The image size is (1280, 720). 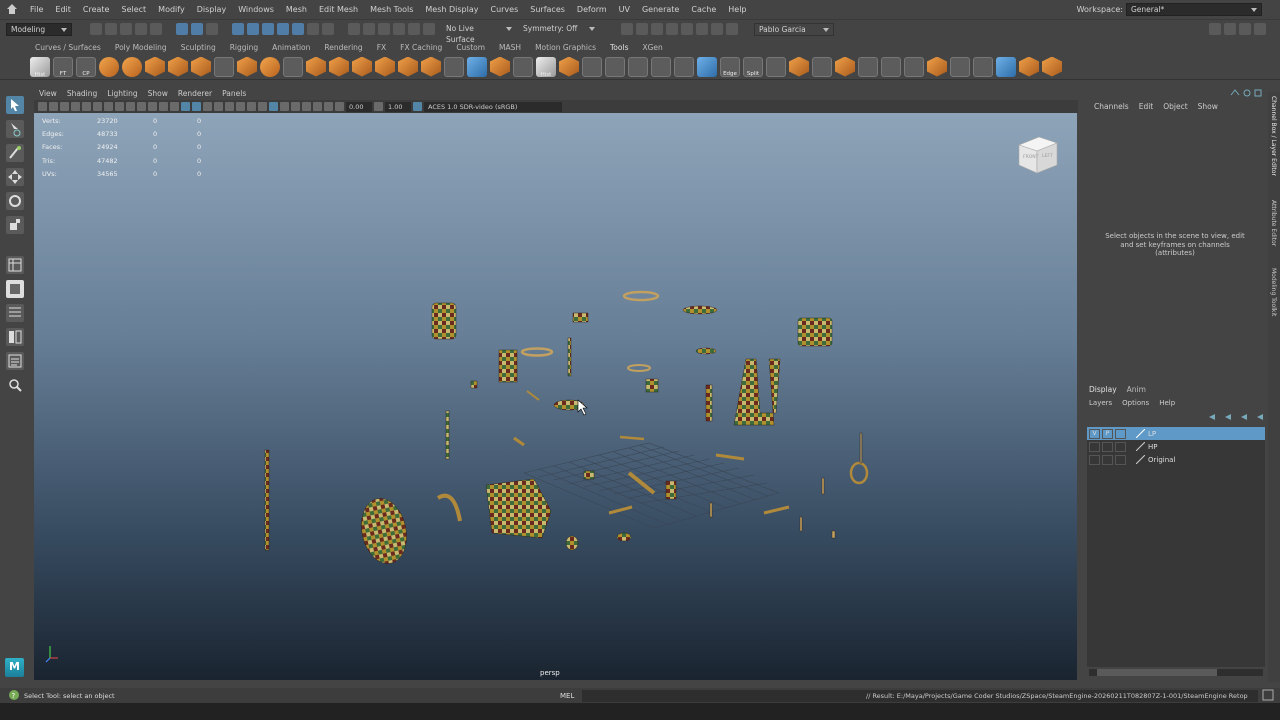 I want to click on graph-layout-icon, so click(x=15, y=337).